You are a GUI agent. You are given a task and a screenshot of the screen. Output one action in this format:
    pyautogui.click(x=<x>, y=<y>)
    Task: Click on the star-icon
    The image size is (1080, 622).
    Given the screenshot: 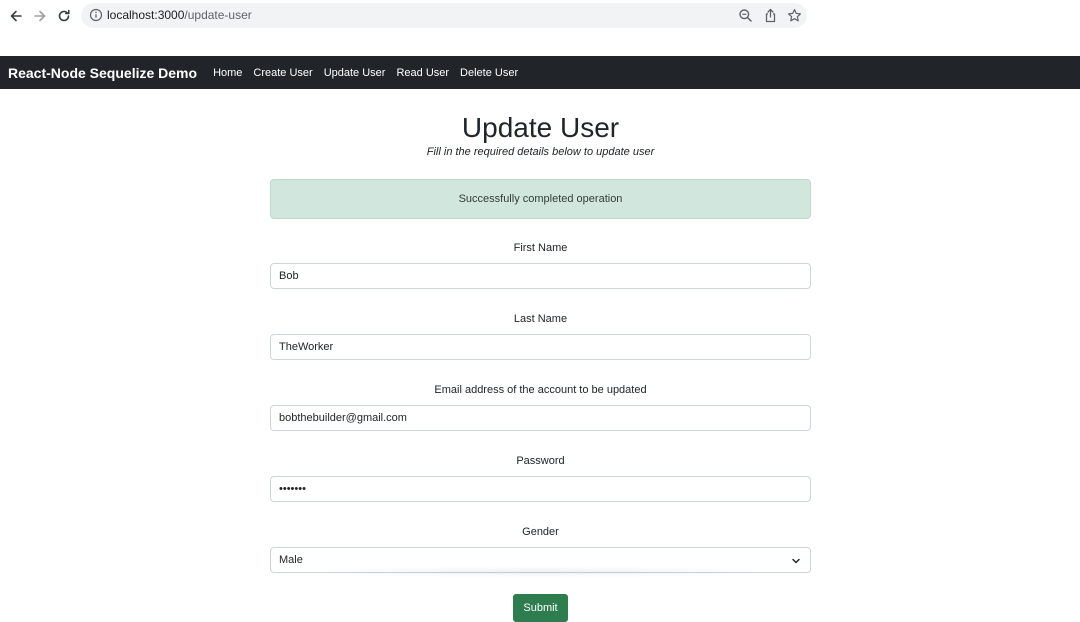 What is the action you would take?
    pyautogui.click(x=794, y=15)
    